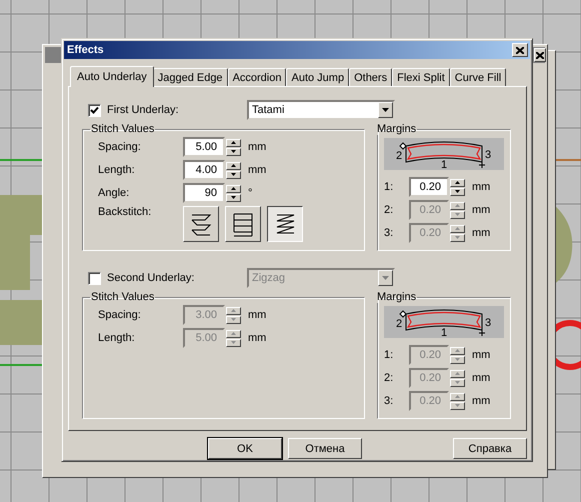 This screenshot has width=581, height=502. Describe the element at coordinates (114, 193) in the screenshot. I see `field-label: Angle:` at that location.